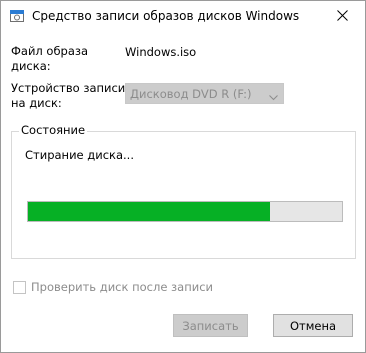 This screenshot has height=353, width=366. What do you see at coordinates (161, 52) in the screenshot?
I see `image-file-value: Windows.iso` at bounding box center [161, 52].